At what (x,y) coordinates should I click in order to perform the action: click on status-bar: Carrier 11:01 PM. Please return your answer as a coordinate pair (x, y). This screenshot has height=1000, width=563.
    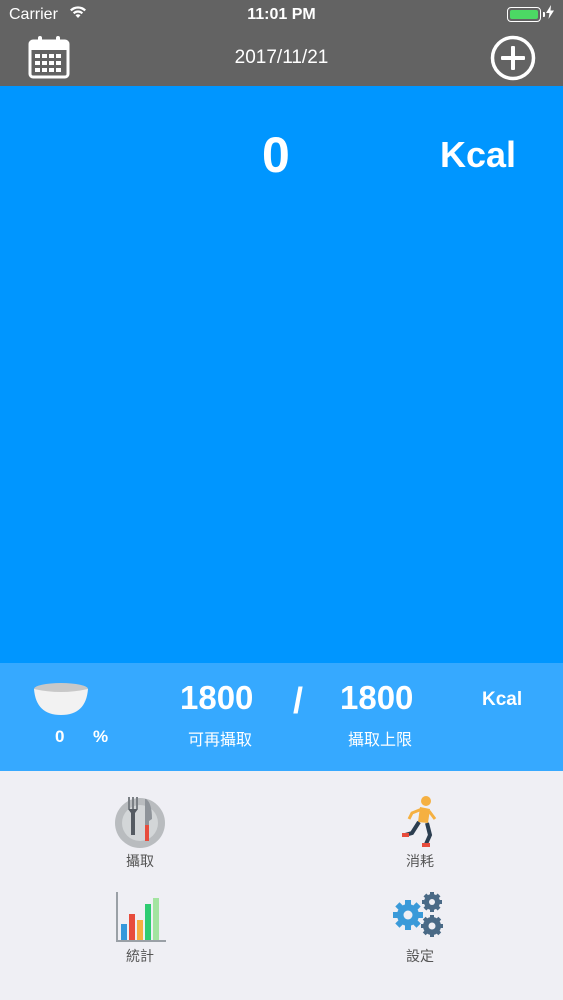
    Looking at the image, I should click on (281, 15).